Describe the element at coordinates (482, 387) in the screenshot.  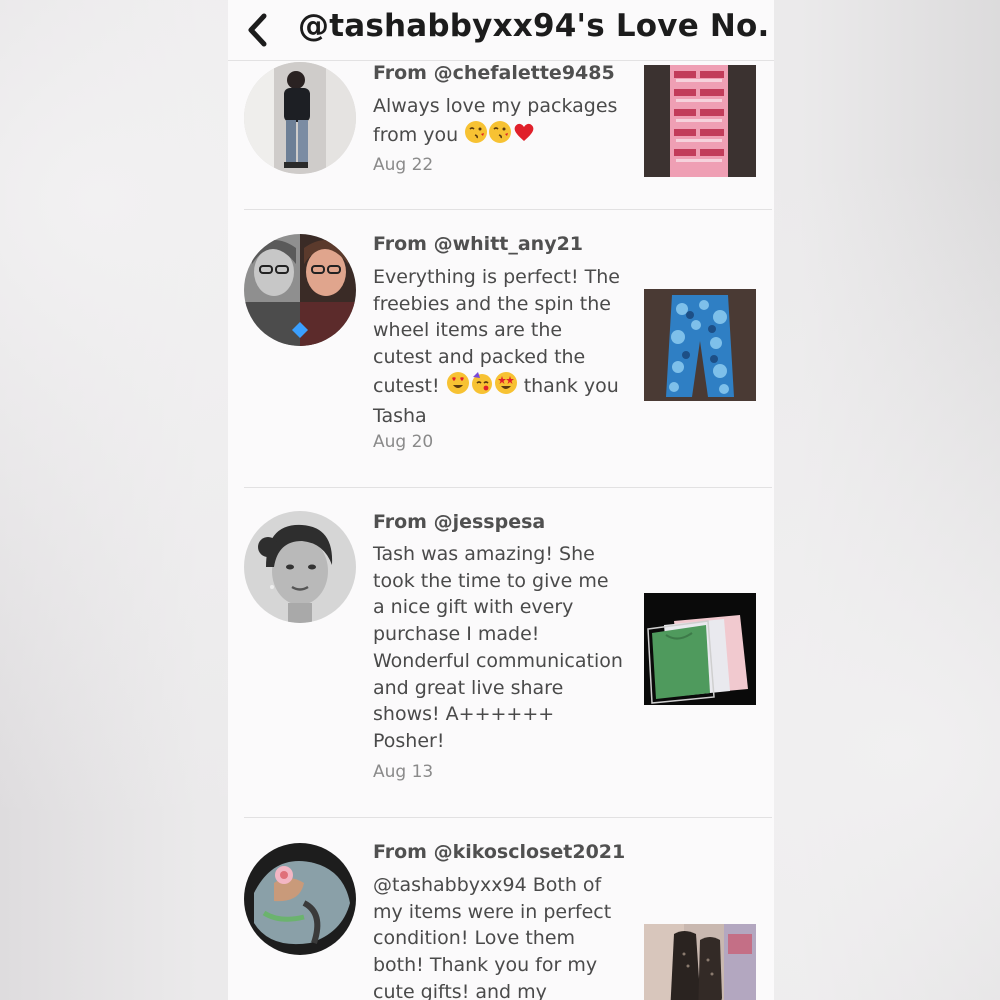
I see `party-face-icon` at that location.